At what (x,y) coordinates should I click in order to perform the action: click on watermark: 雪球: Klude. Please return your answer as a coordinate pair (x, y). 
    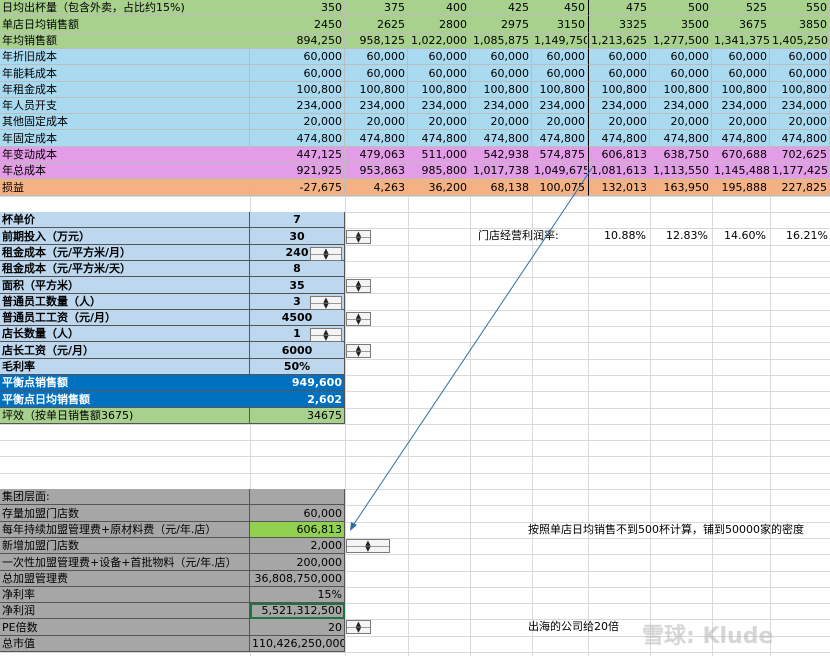
    Looking at the image, I should click on (708, 636).